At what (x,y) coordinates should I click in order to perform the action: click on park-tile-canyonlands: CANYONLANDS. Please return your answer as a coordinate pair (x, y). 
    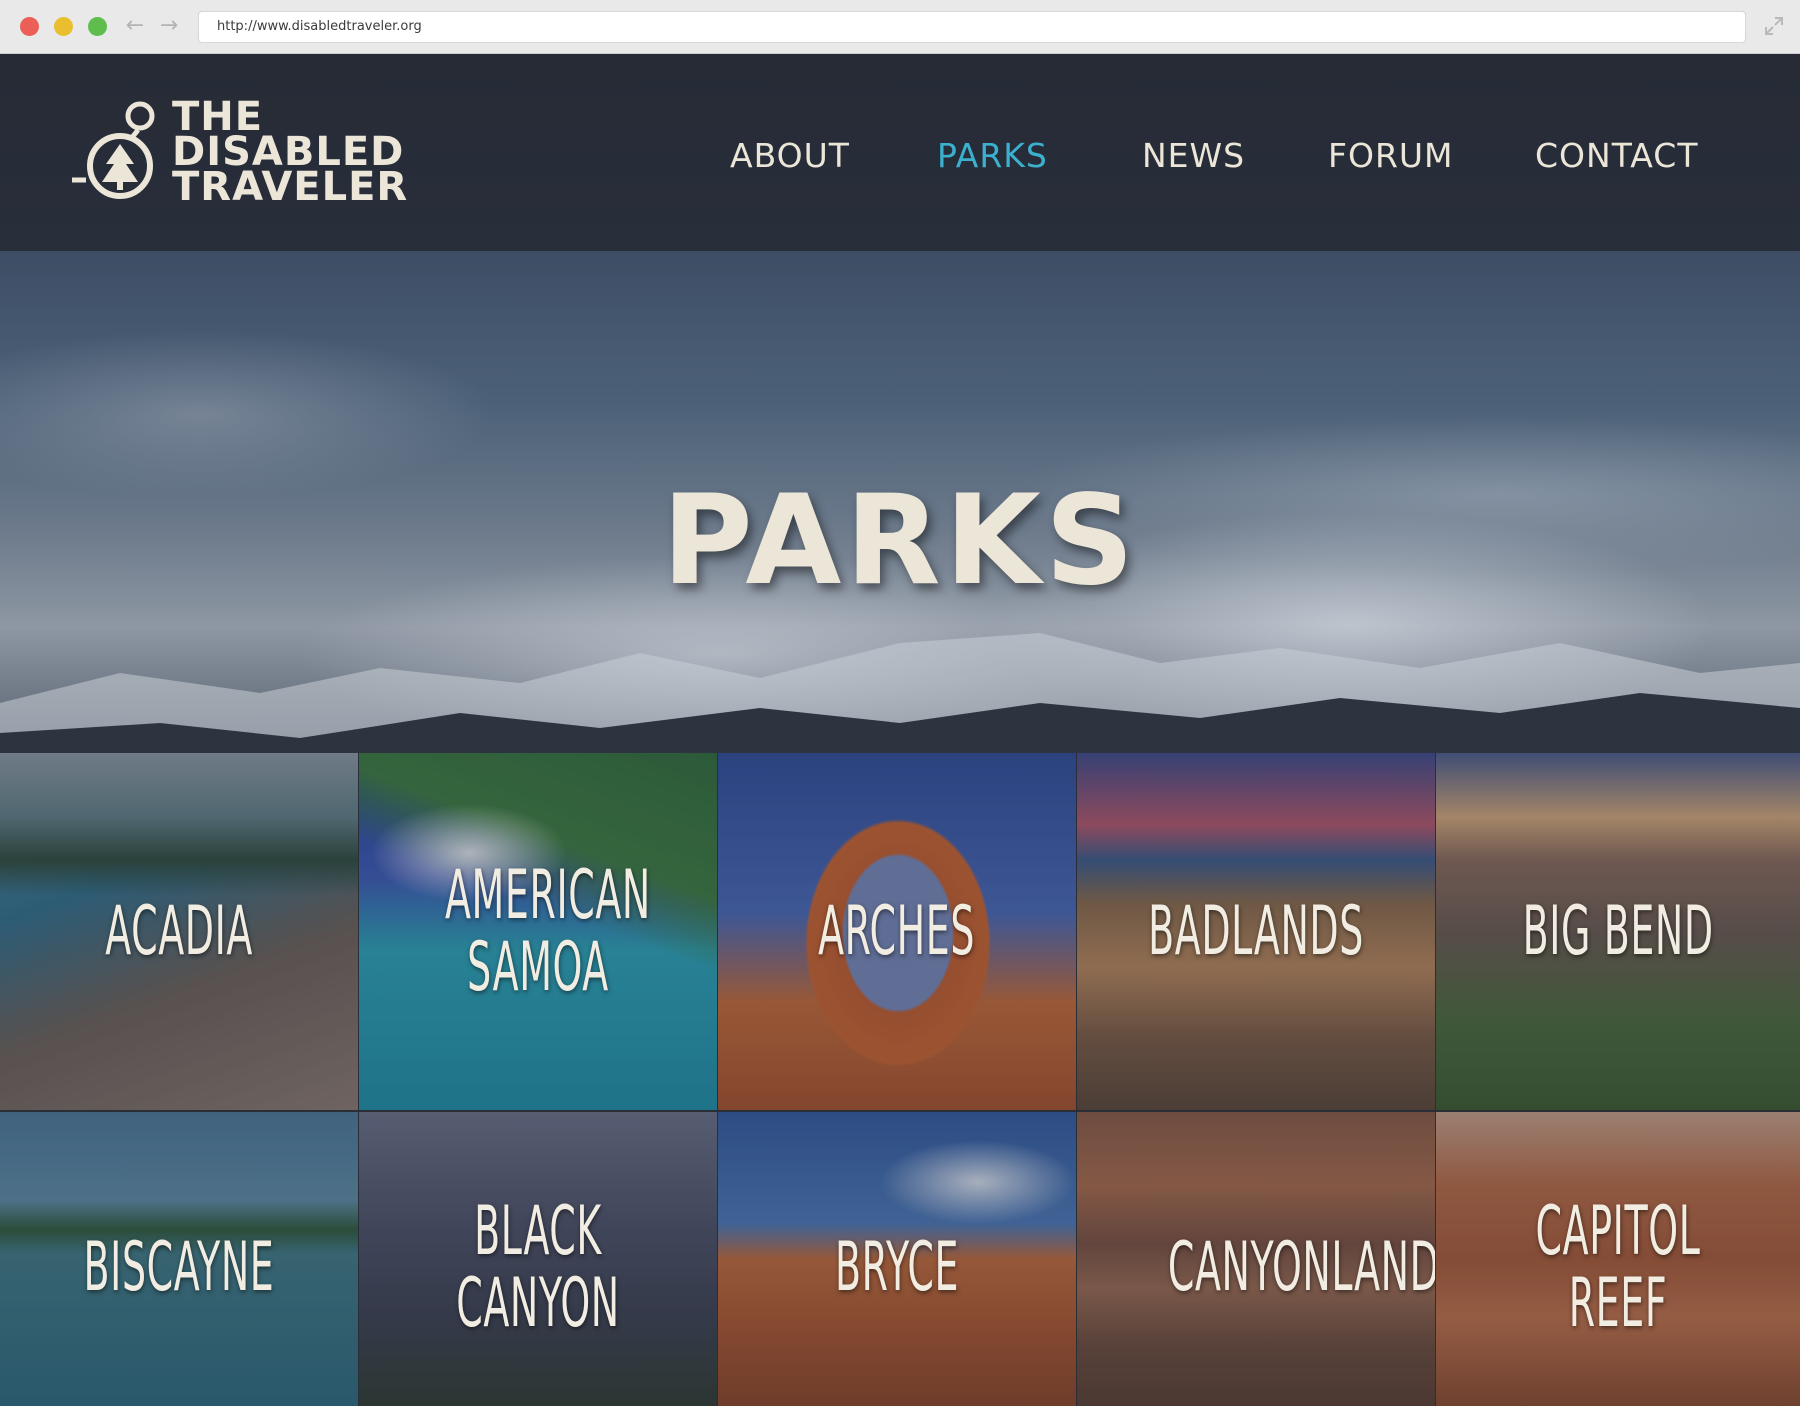
    Looking at the image, I should click on (1256, 1259).